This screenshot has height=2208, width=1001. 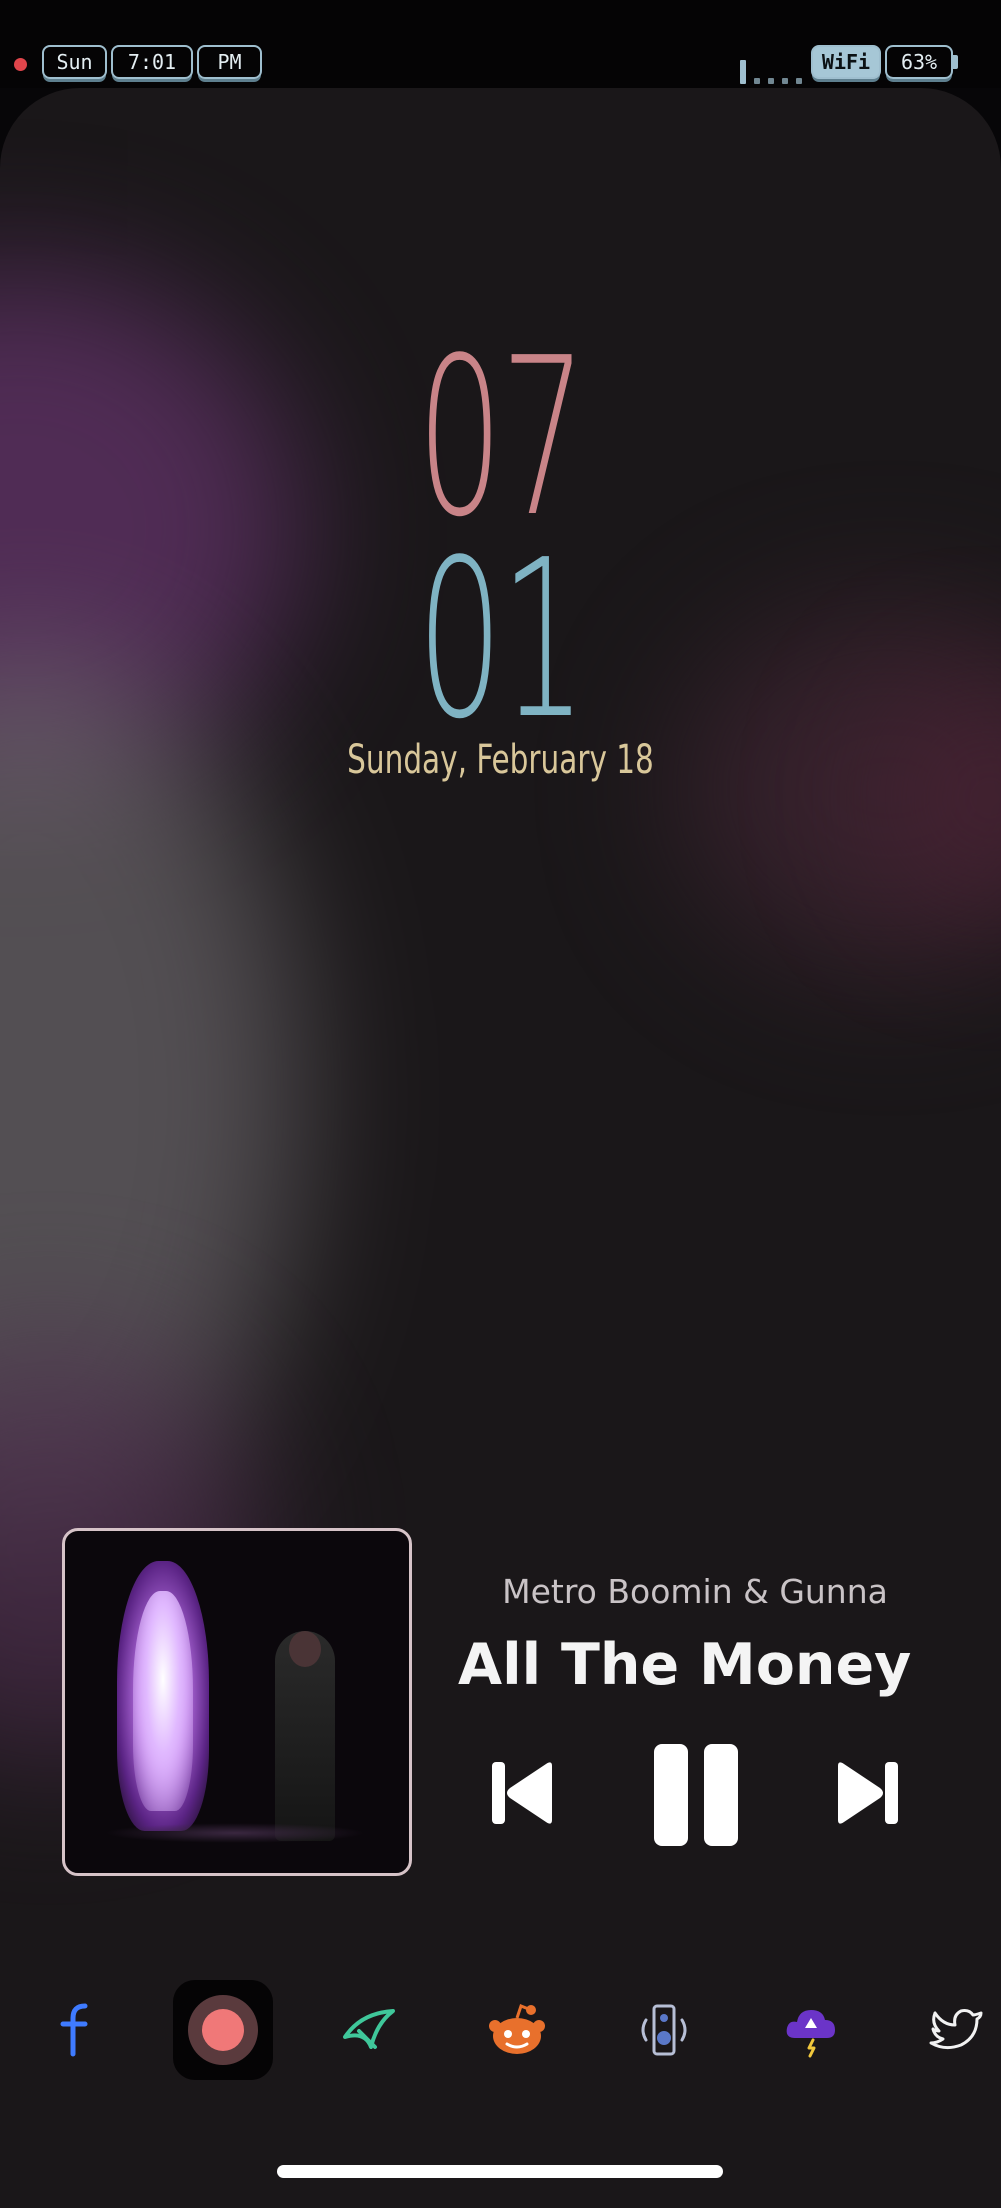 I want to click on battery-nub-icon, so click(x=955, y=62).